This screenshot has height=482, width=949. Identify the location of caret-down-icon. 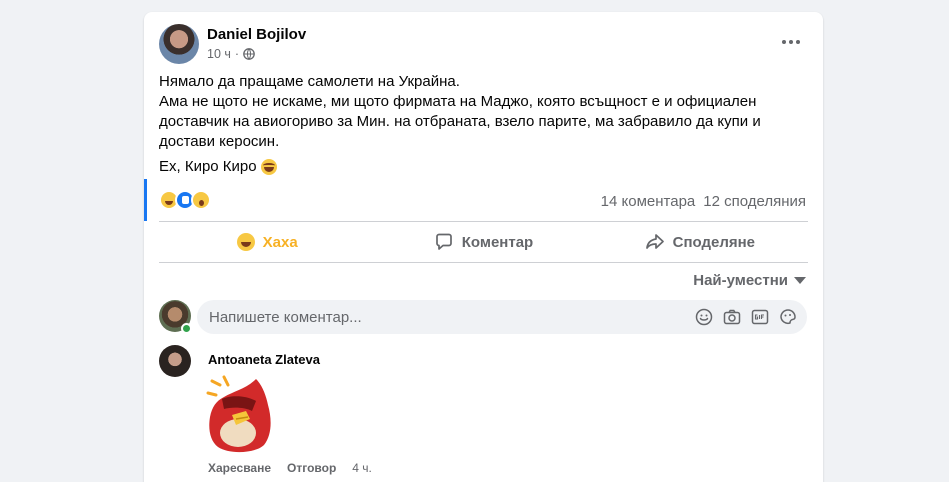
(800, 280).